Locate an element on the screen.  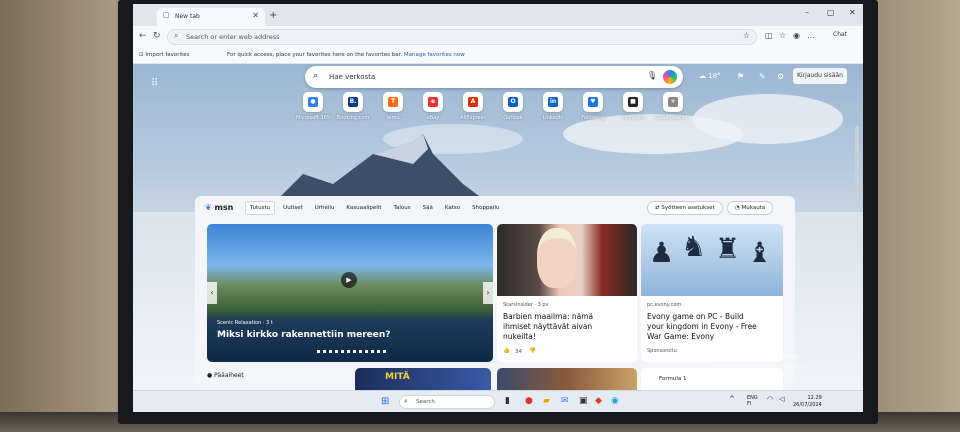
tab-close-icon: ✕ is located at coordinates (255, 15).